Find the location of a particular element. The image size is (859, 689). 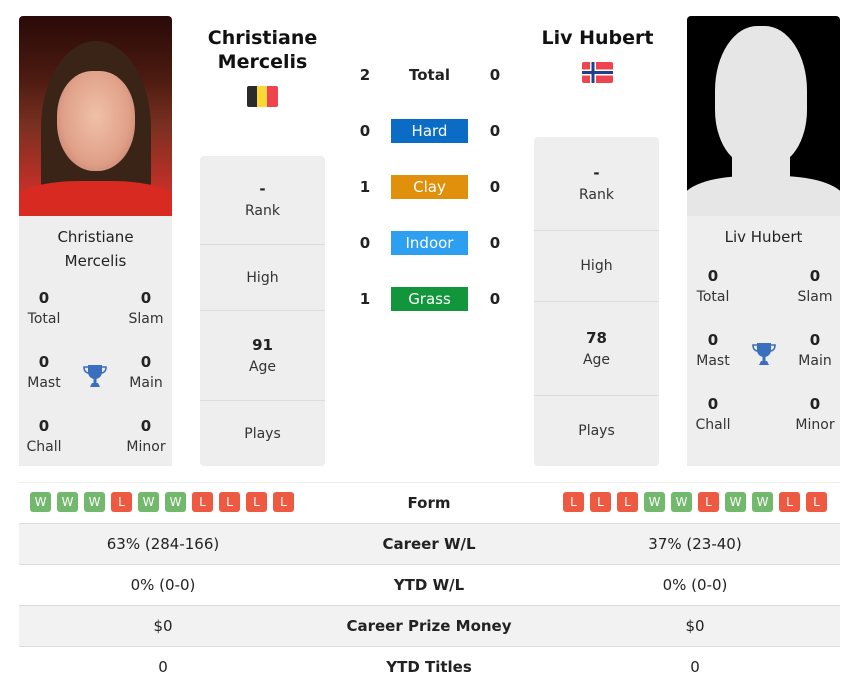

silhouette-shoulders is located at coordinates (763, 196).